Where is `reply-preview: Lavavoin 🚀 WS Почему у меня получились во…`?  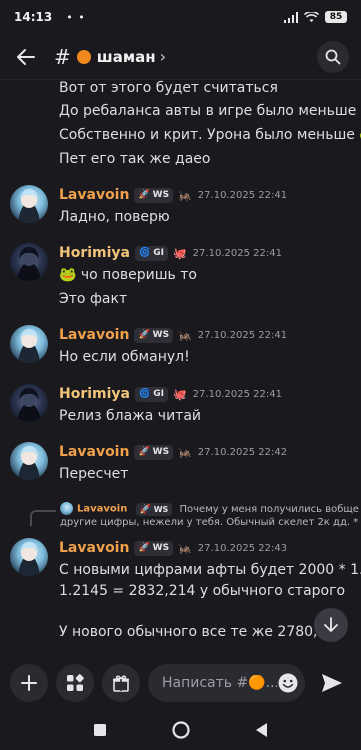 reply-preview: Lavavoin 🚀 WS Почему у меня получились во… is located at coordinates (209, 509).